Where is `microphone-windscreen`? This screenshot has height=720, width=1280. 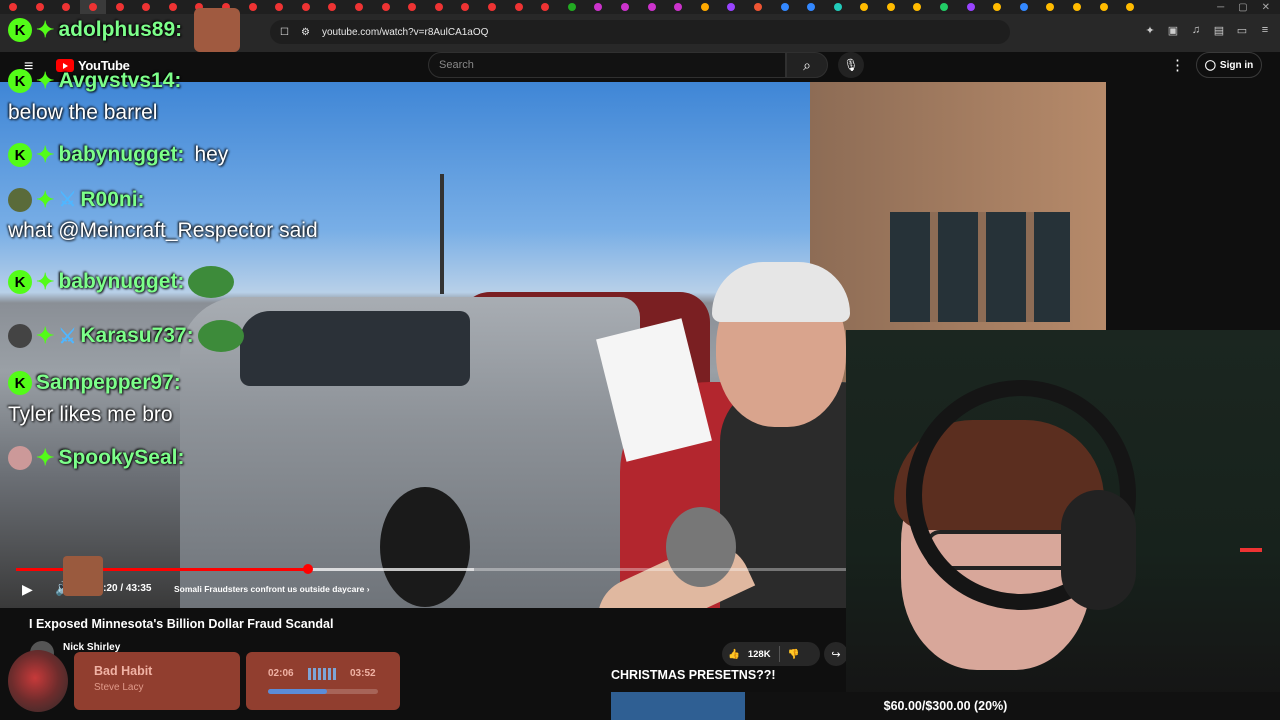
microphone-windscreen is located at coordinates (701, 547).